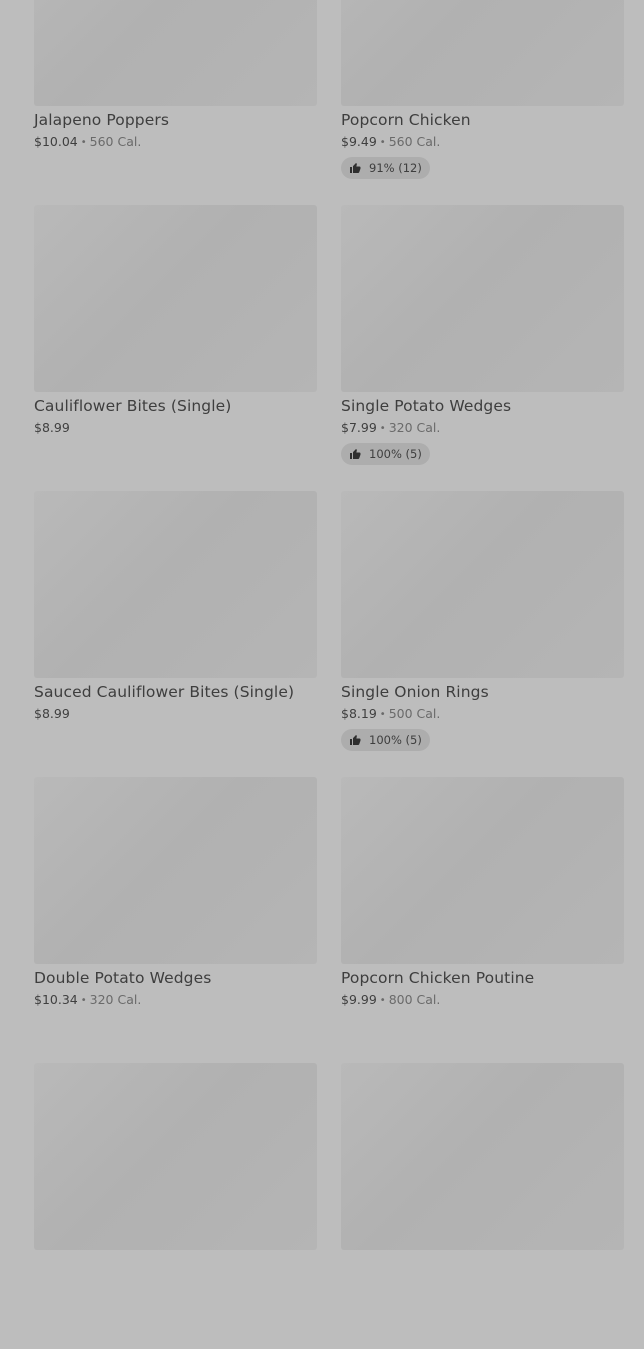 The image size is (644, 1349). What do you see at coordinates (133, 406) in the screenshot?
I see `item-name: Cauliflower Bites (Single)` at bounding box center [133, 406].